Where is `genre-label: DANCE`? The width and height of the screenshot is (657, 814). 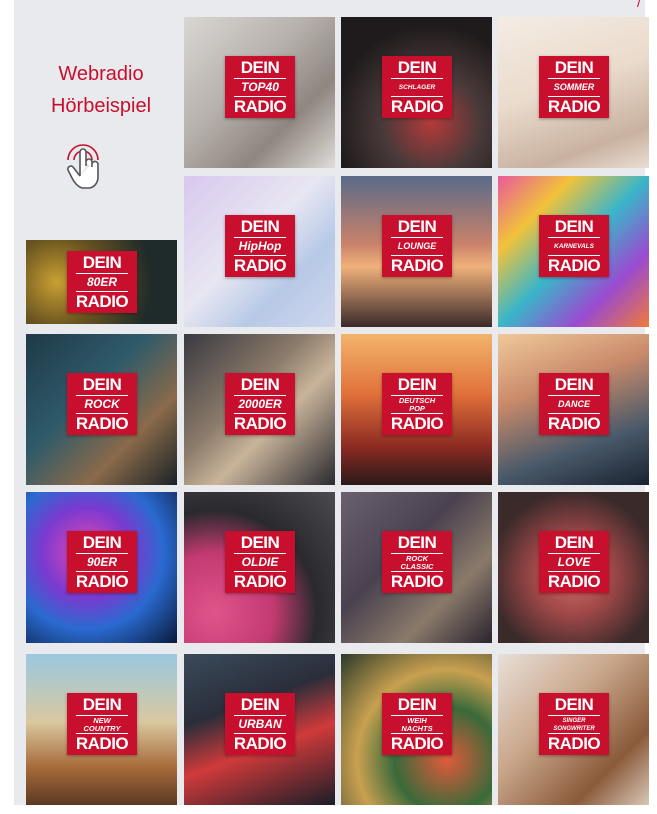 genre-label: DANCE is located at coordinates (573, 404).